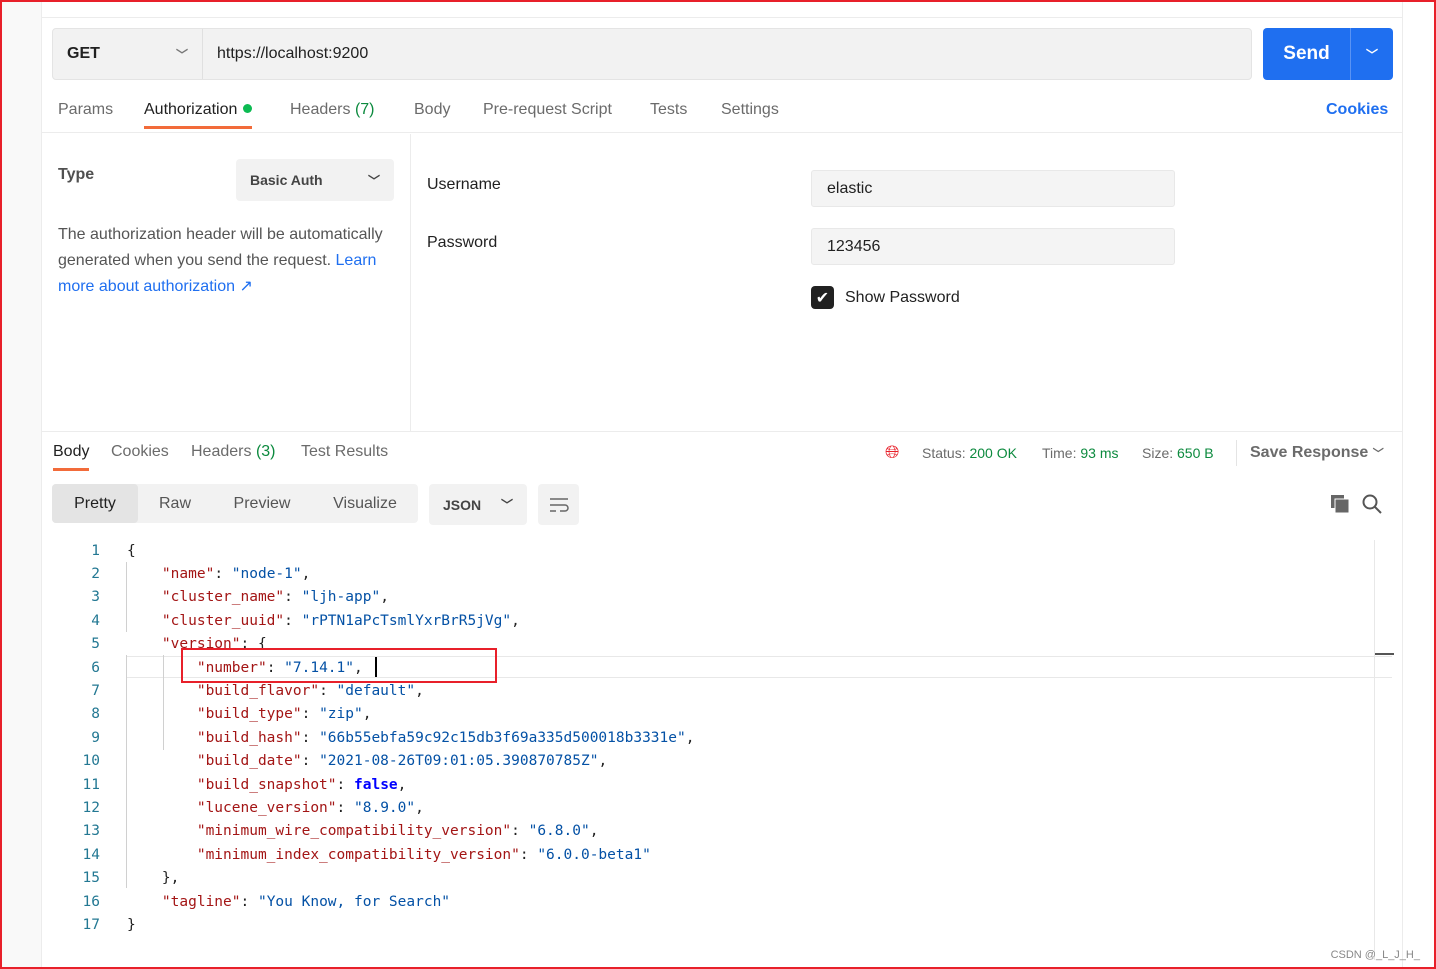  What do you see at coordinates (95, 644) in the screenshot?
I see `line-number: 5` at bounding box center [95, 644].